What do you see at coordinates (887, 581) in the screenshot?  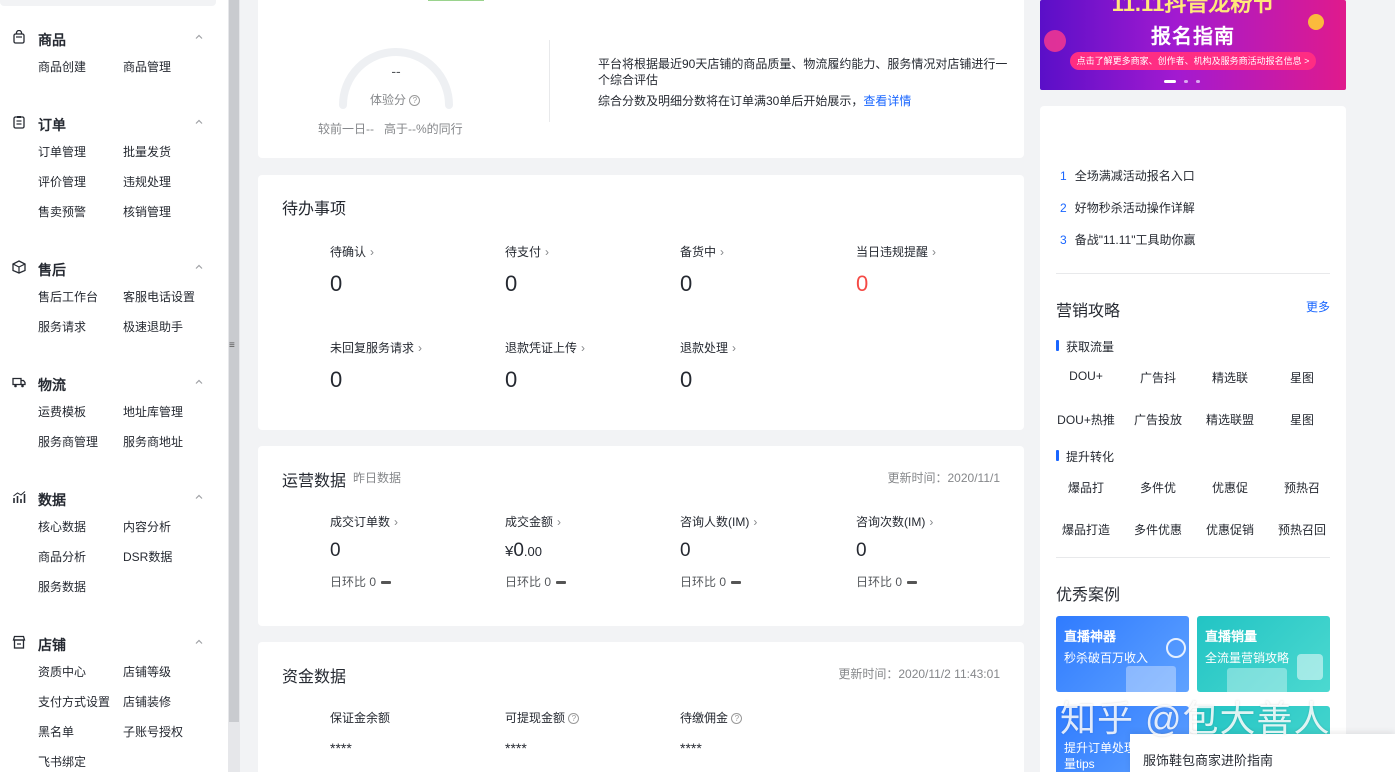 I see `ops-metric-change: 日环比 0` at bounding box center [887, 581].